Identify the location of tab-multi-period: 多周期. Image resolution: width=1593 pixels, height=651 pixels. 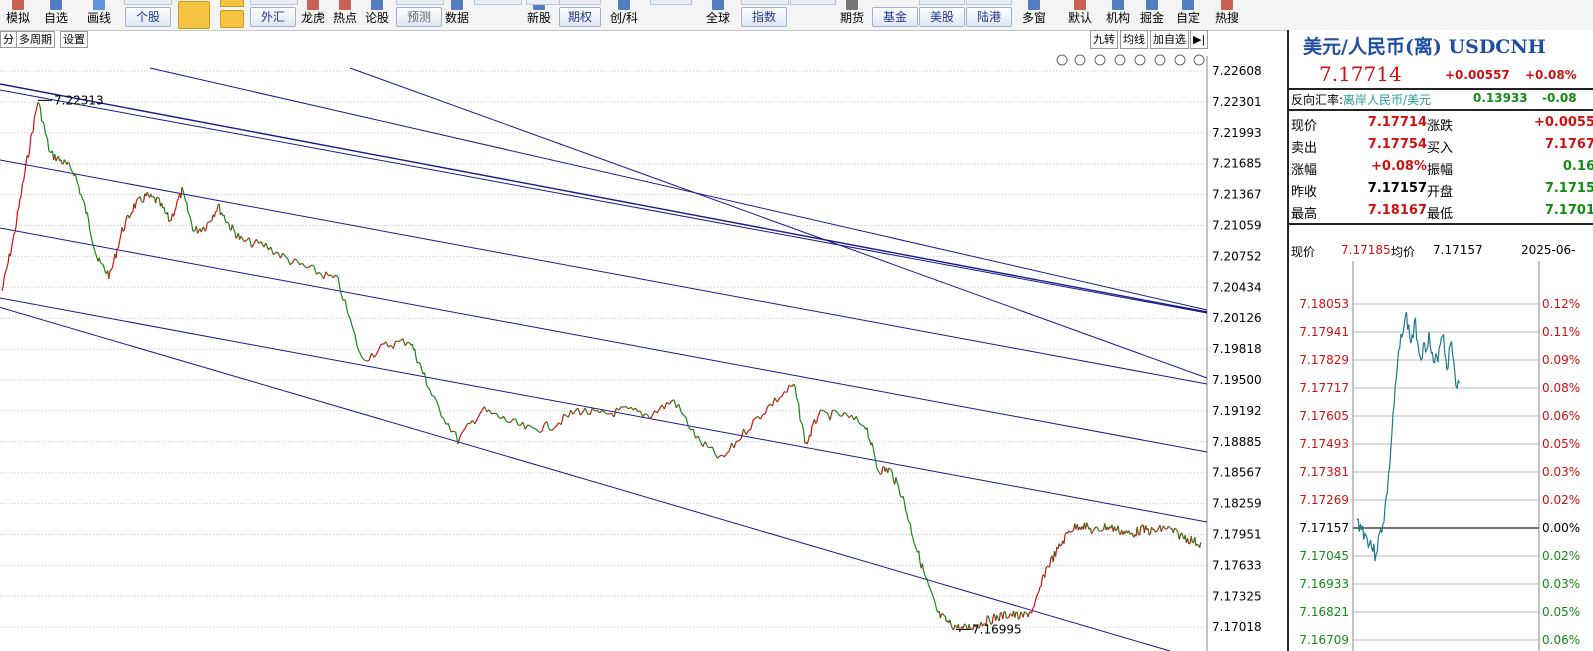
(35, 39).